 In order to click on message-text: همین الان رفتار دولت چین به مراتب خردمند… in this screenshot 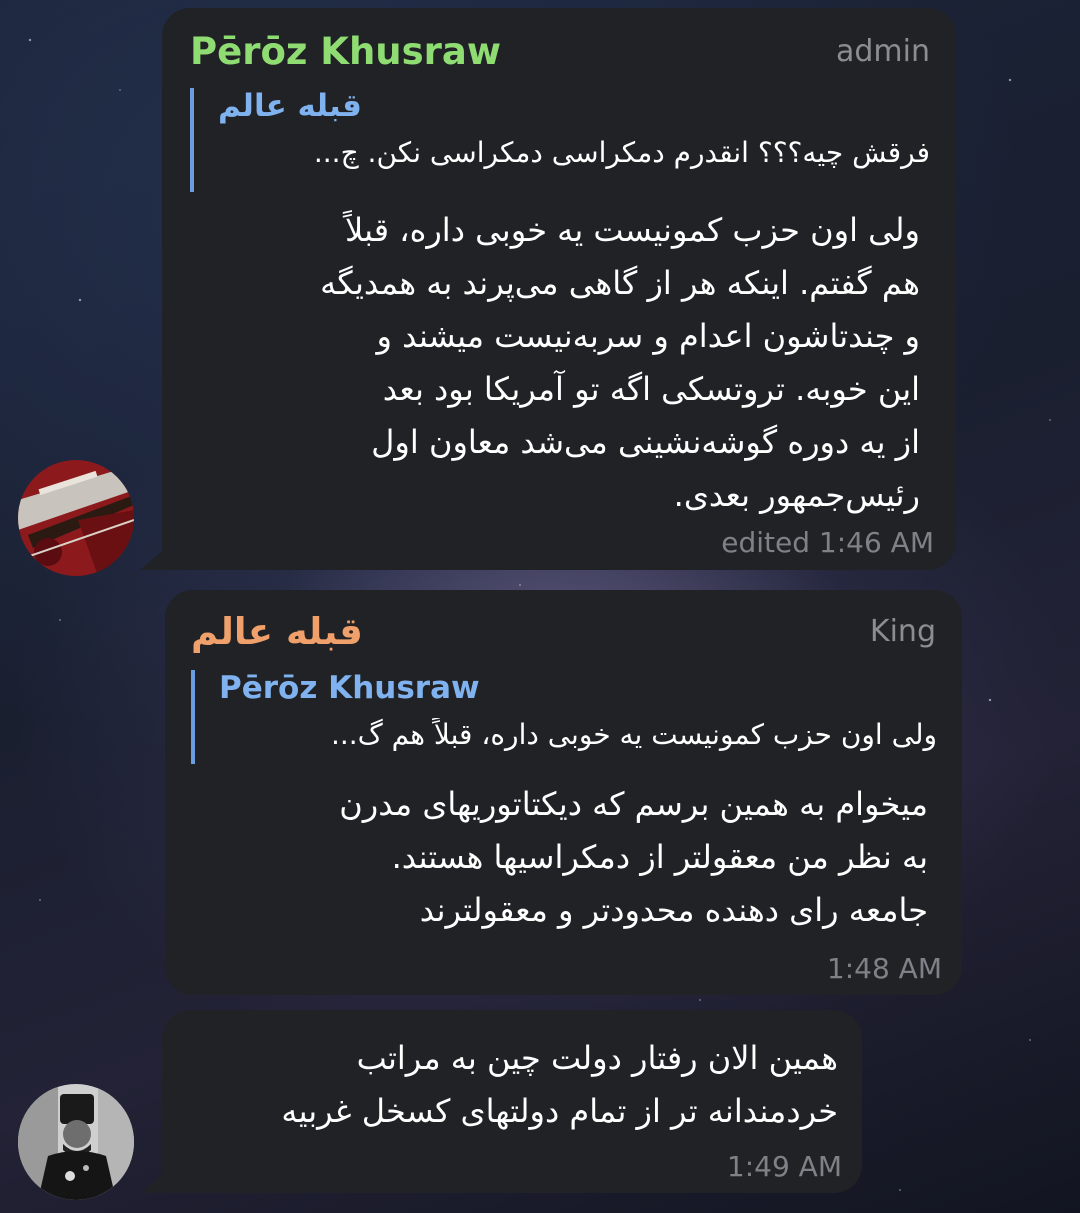, I will do `click(508, 1085)`.